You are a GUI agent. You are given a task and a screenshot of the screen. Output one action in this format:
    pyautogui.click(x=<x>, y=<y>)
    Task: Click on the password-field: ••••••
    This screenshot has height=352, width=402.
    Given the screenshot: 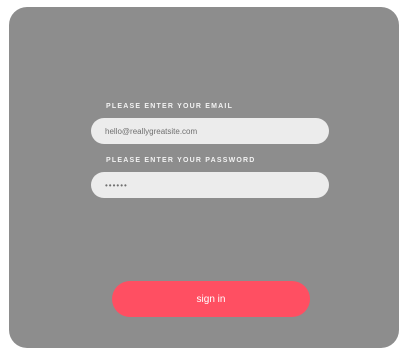 What is the action you would take?
    pyautogui.click(x=210, y=185)
    